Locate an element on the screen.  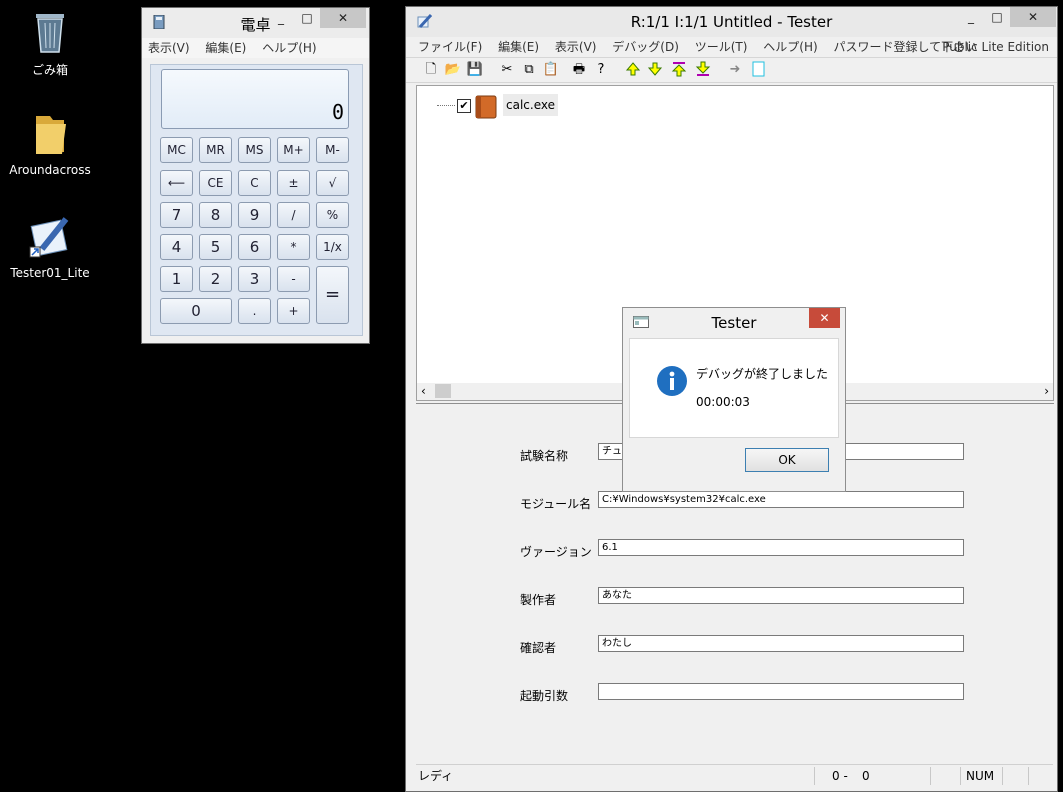
add-button: + is located at coordinates (293, 311).